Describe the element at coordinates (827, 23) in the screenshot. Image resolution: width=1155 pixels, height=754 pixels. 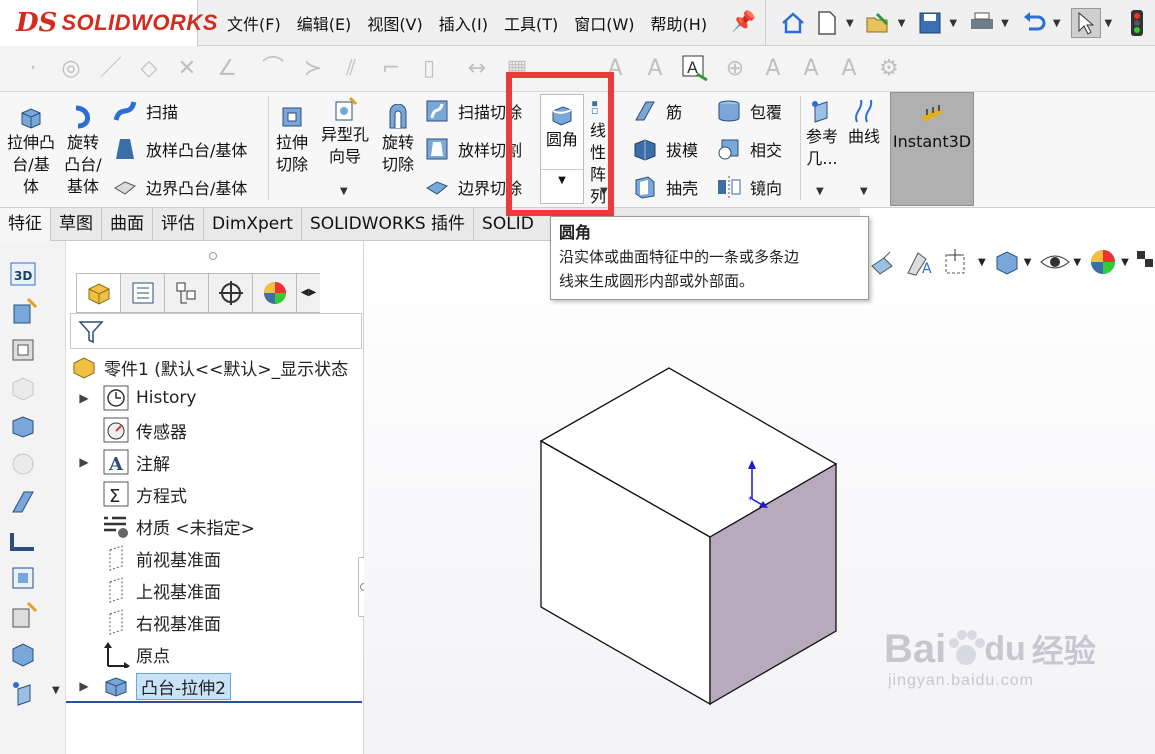
I see `new-document-icon` at that location.